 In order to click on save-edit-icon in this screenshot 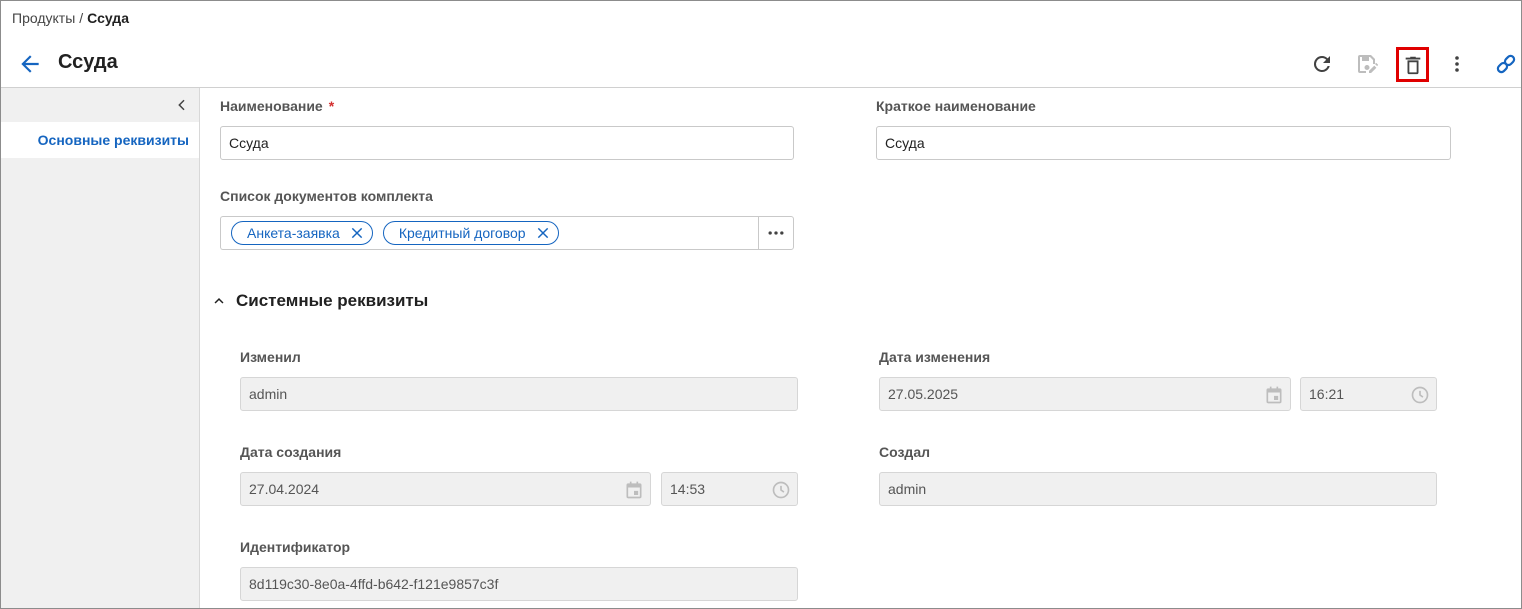, I will do `click(1368, 64)`.